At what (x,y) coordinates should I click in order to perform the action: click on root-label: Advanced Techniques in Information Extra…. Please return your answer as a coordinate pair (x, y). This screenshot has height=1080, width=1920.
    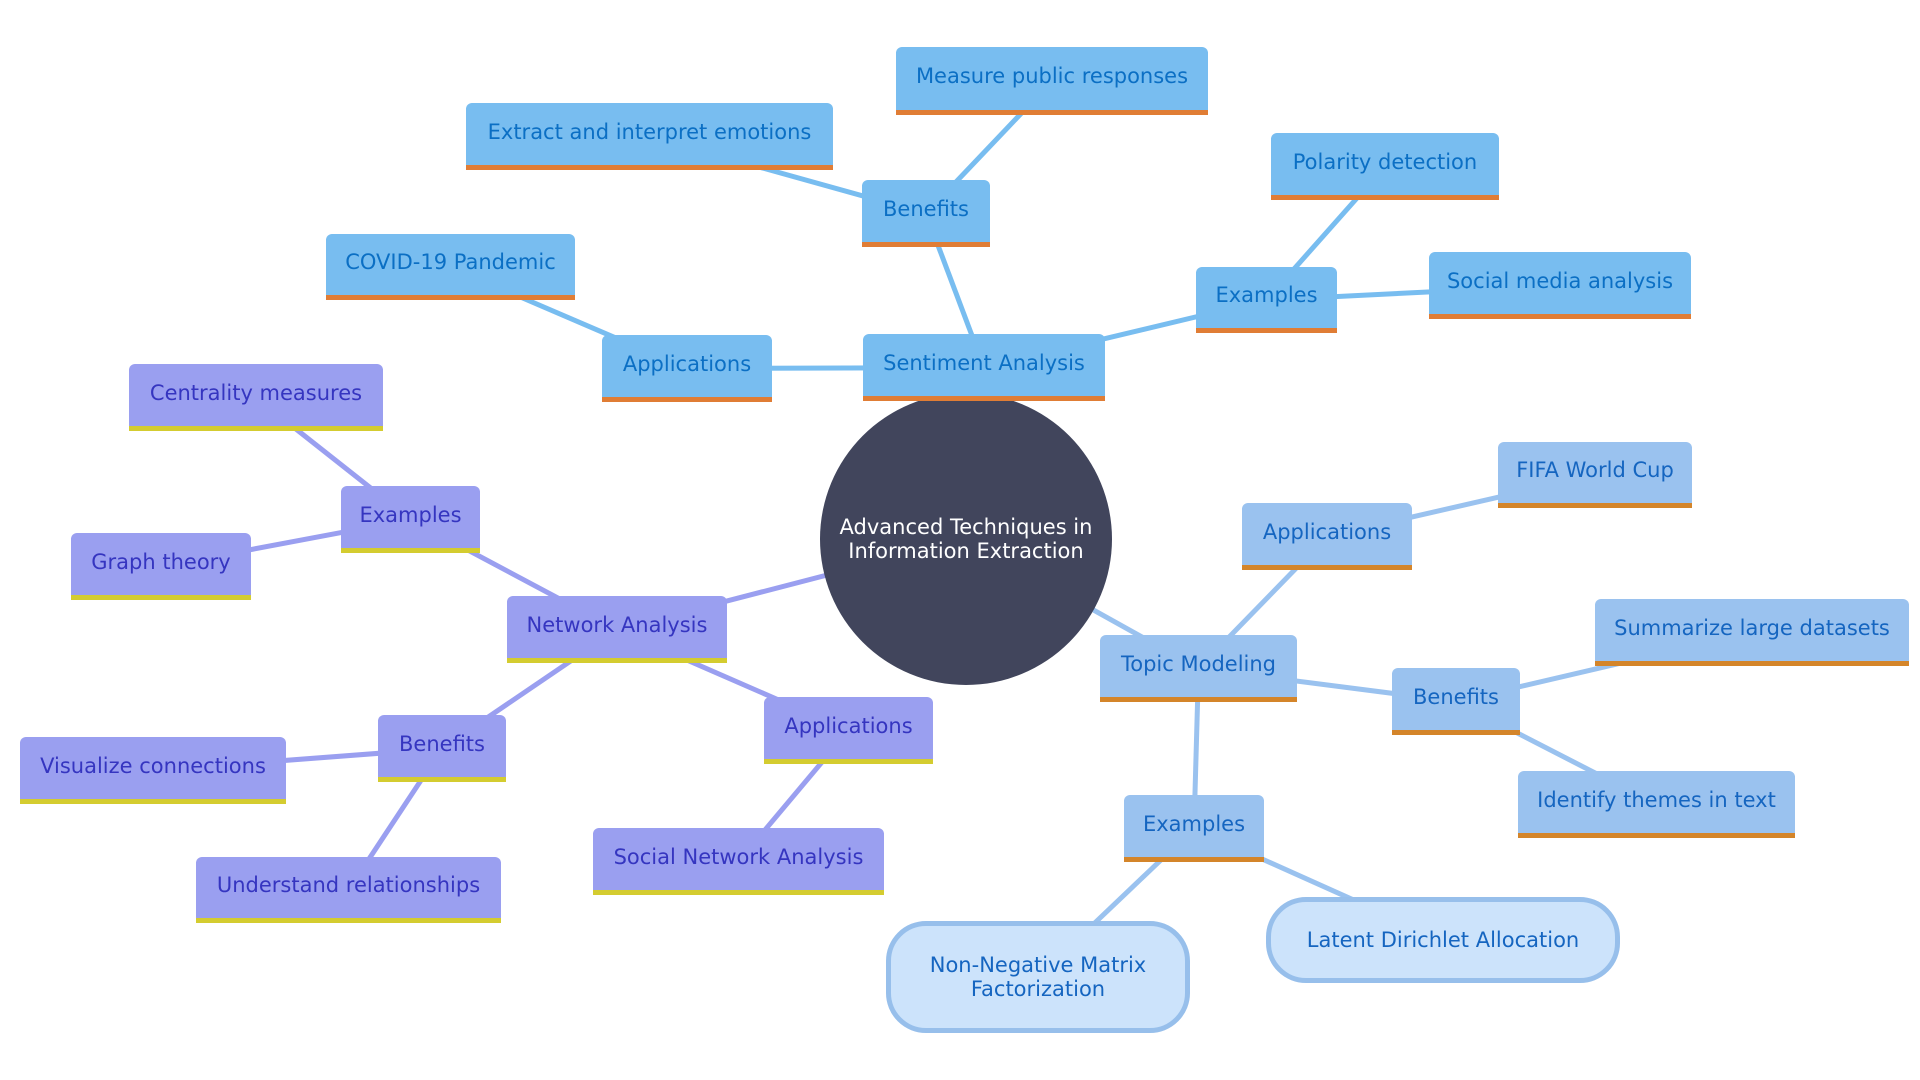
    Looking at the image, I should click on (966, 538).